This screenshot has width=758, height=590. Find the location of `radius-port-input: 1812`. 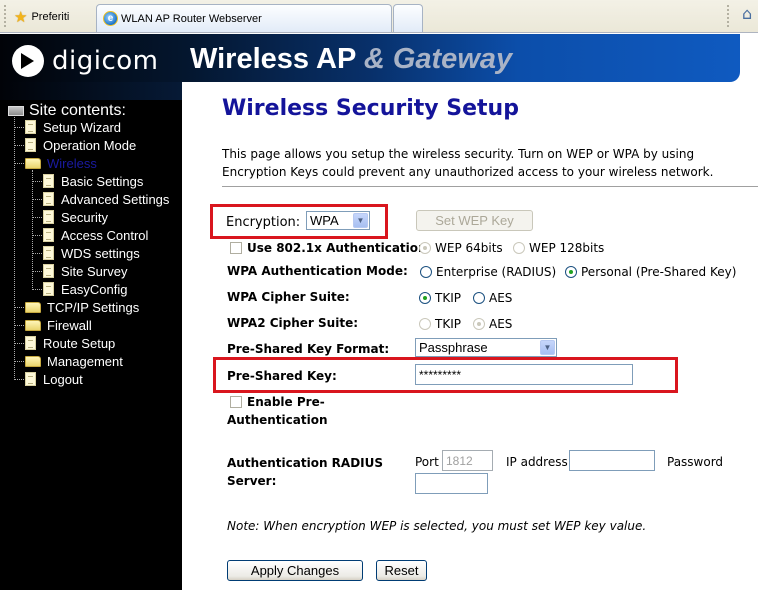

radius-port-input: 1812 is located at coordinates (467, 460).